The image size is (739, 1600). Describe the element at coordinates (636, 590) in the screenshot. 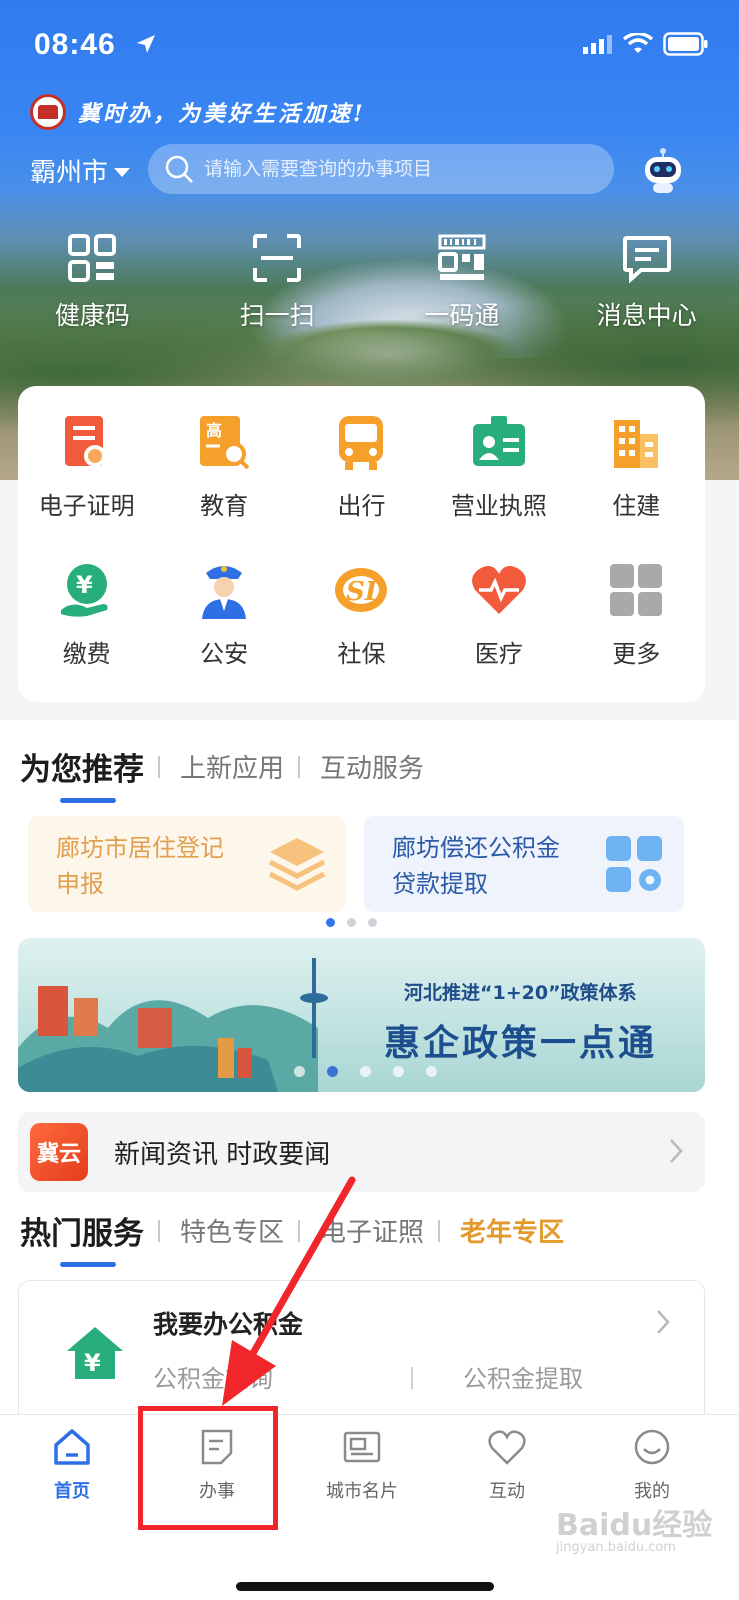

I see `more-grid-icon` at that location.